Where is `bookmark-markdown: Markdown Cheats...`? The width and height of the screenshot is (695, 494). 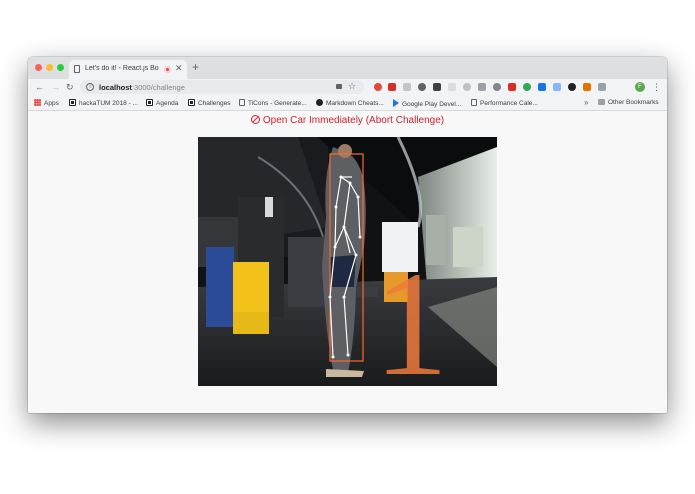 bookmark-markdown: Markdown Cheats... is located at coordinates (350, 103).